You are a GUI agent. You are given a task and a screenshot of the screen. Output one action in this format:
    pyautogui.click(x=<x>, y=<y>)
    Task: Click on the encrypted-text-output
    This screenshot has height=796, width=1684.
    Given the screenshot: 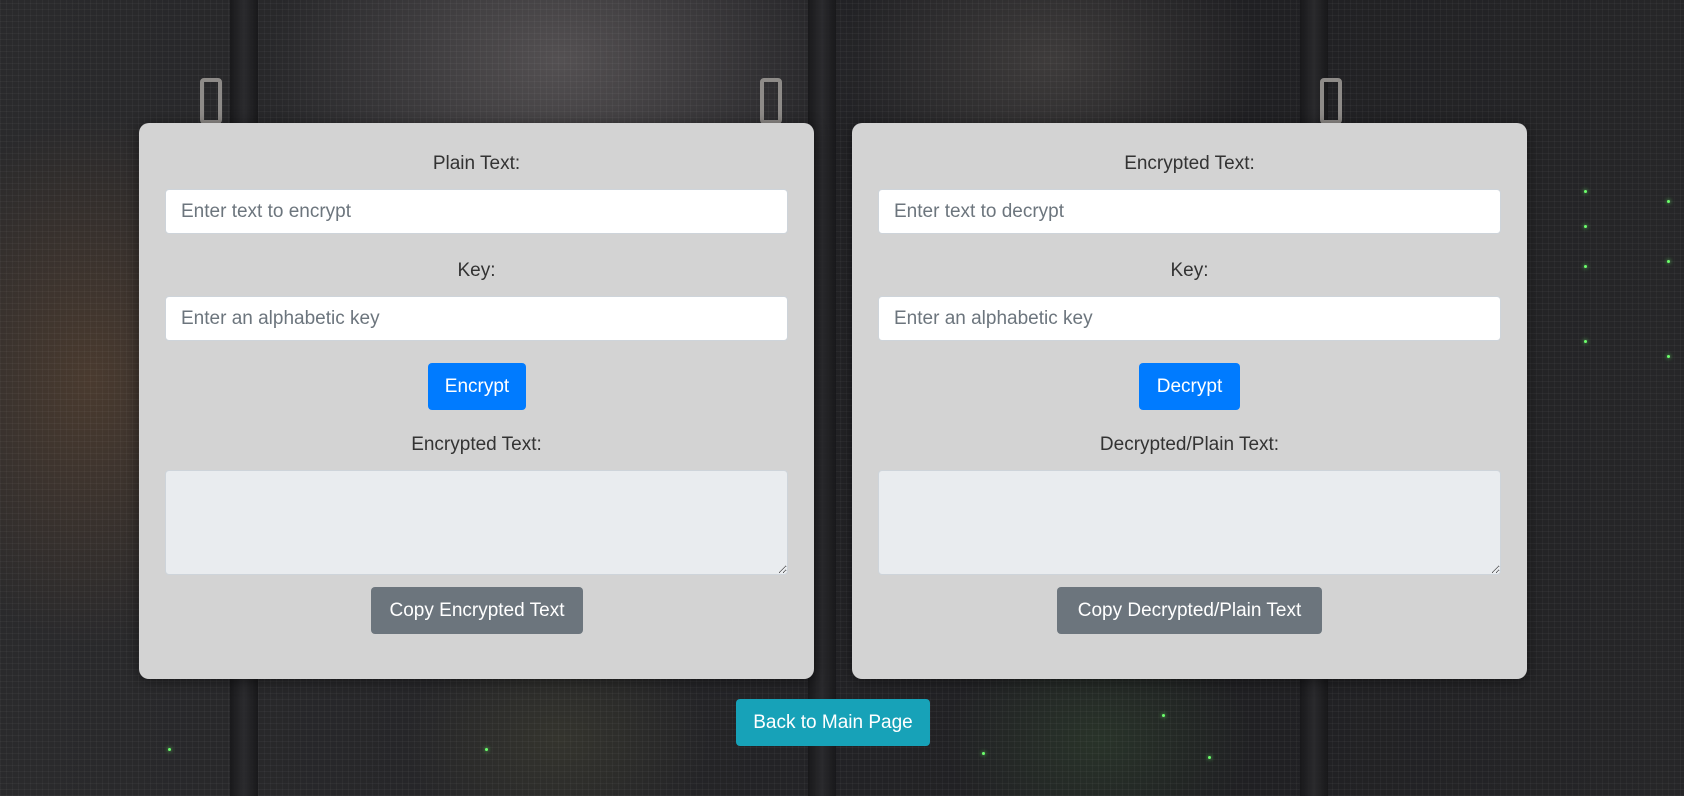 What is the action you would take?
    pyautogui.click(x=476, y=522)
    